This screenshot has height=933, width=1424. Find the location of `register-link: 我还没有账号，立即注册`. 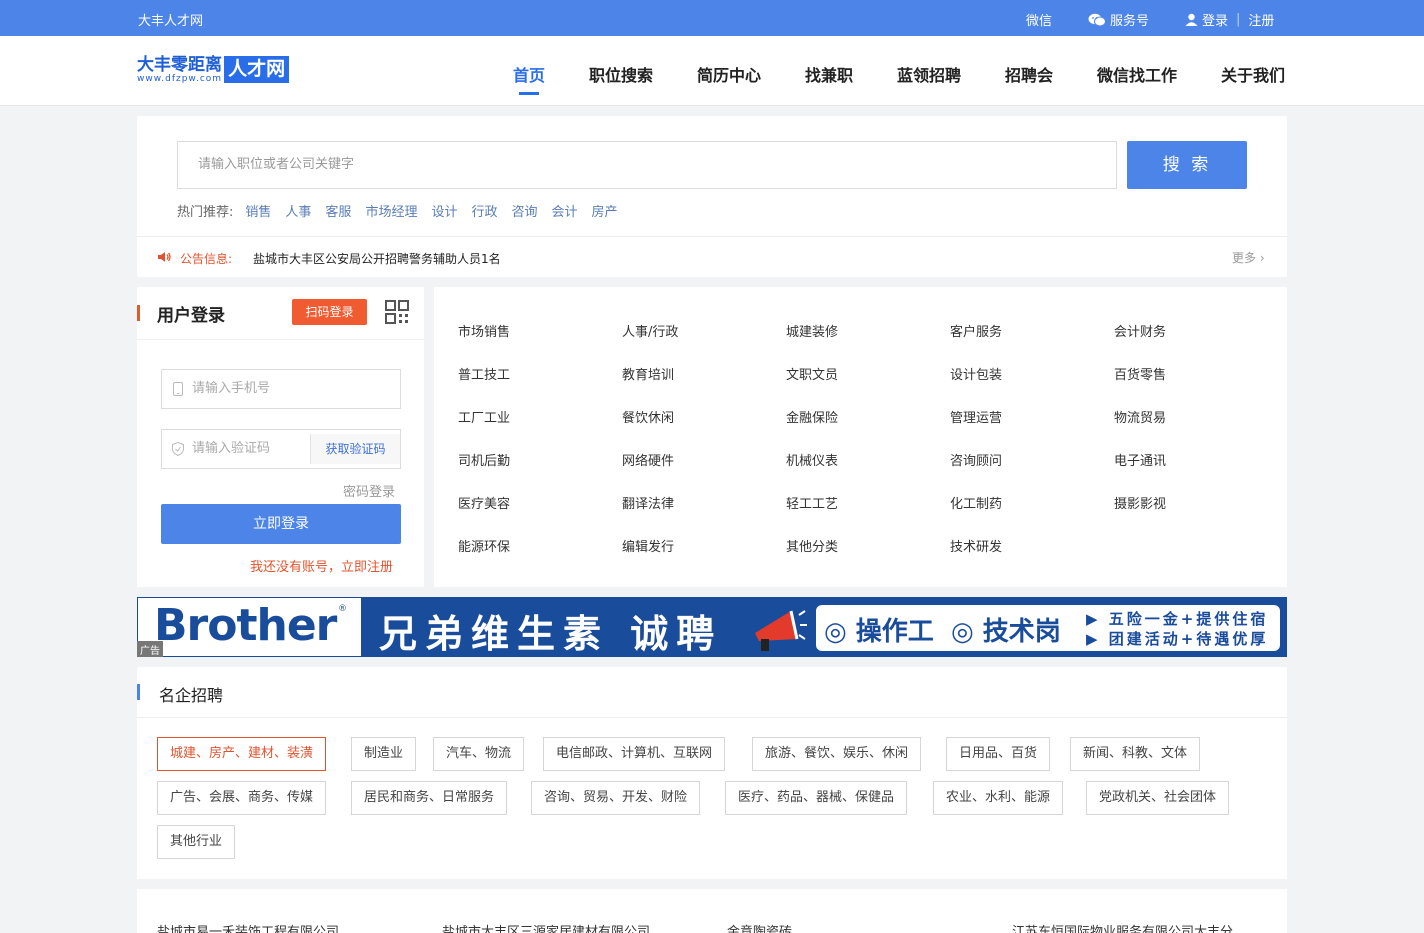

register-link: 我还没有账号，立即注册 is located at coordinates (321, 565).